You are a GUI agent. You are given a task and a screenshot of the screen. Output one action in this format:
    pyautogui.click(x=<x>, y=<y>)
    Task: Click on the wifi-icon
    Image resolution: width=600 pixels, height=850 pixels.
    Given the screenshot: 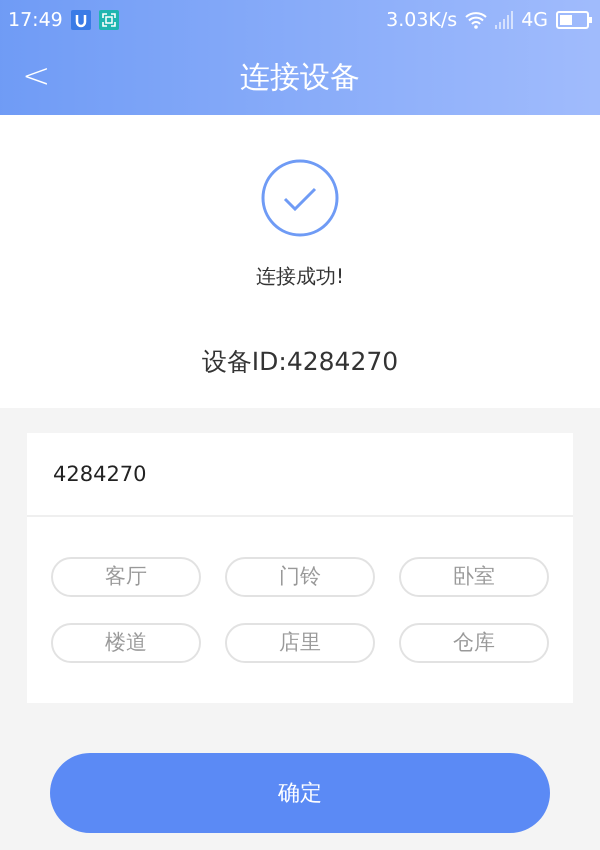 What is the action you would take?
    pyautogui.click(x=476, y=20)
    